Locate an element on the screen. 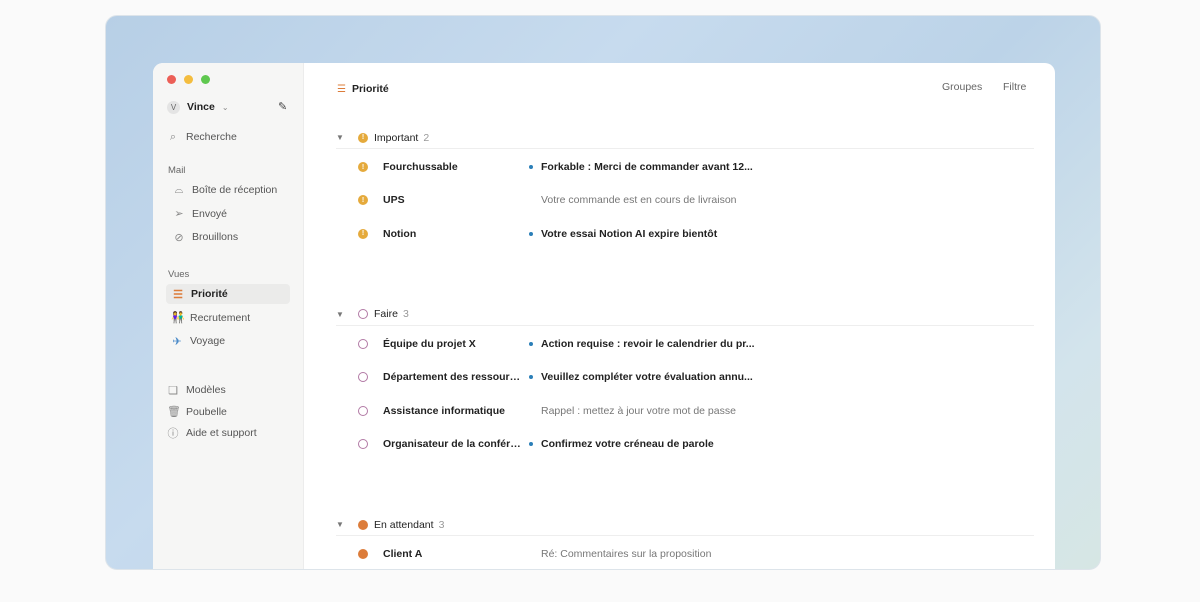  sidebar-item-bo-te-de-r-ception: ⌓ Boîte de réception is located at coordinates (225, 190).